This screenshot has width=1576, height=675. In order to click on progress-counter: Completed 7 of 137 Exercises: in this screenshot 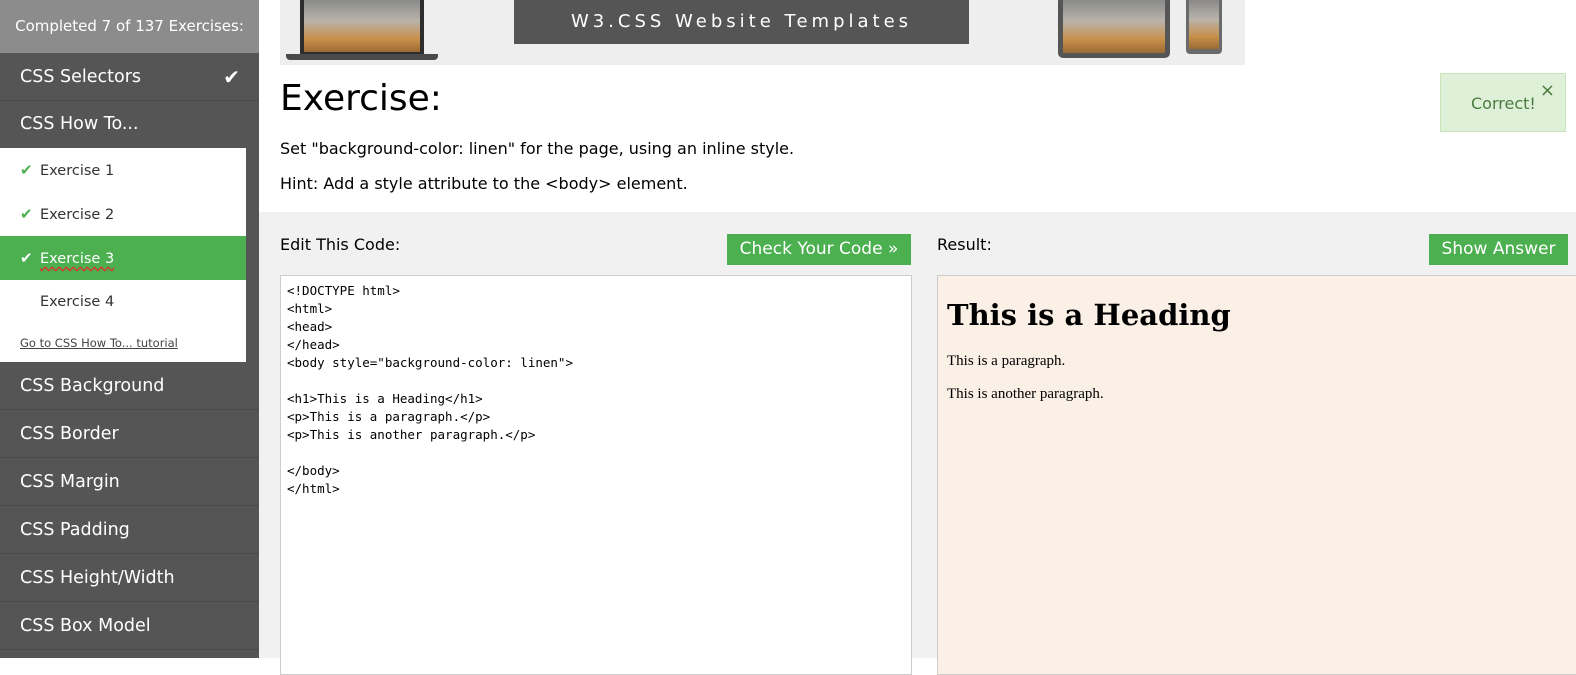, I will do `click(129, 26)`.